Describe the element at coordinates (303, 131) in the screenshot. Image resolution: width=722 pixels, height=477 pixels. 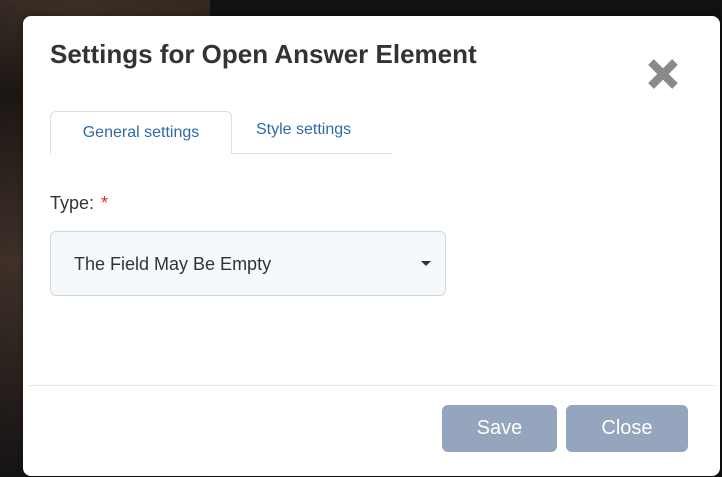
I see `tab-style-settings: Style settings` at that location.